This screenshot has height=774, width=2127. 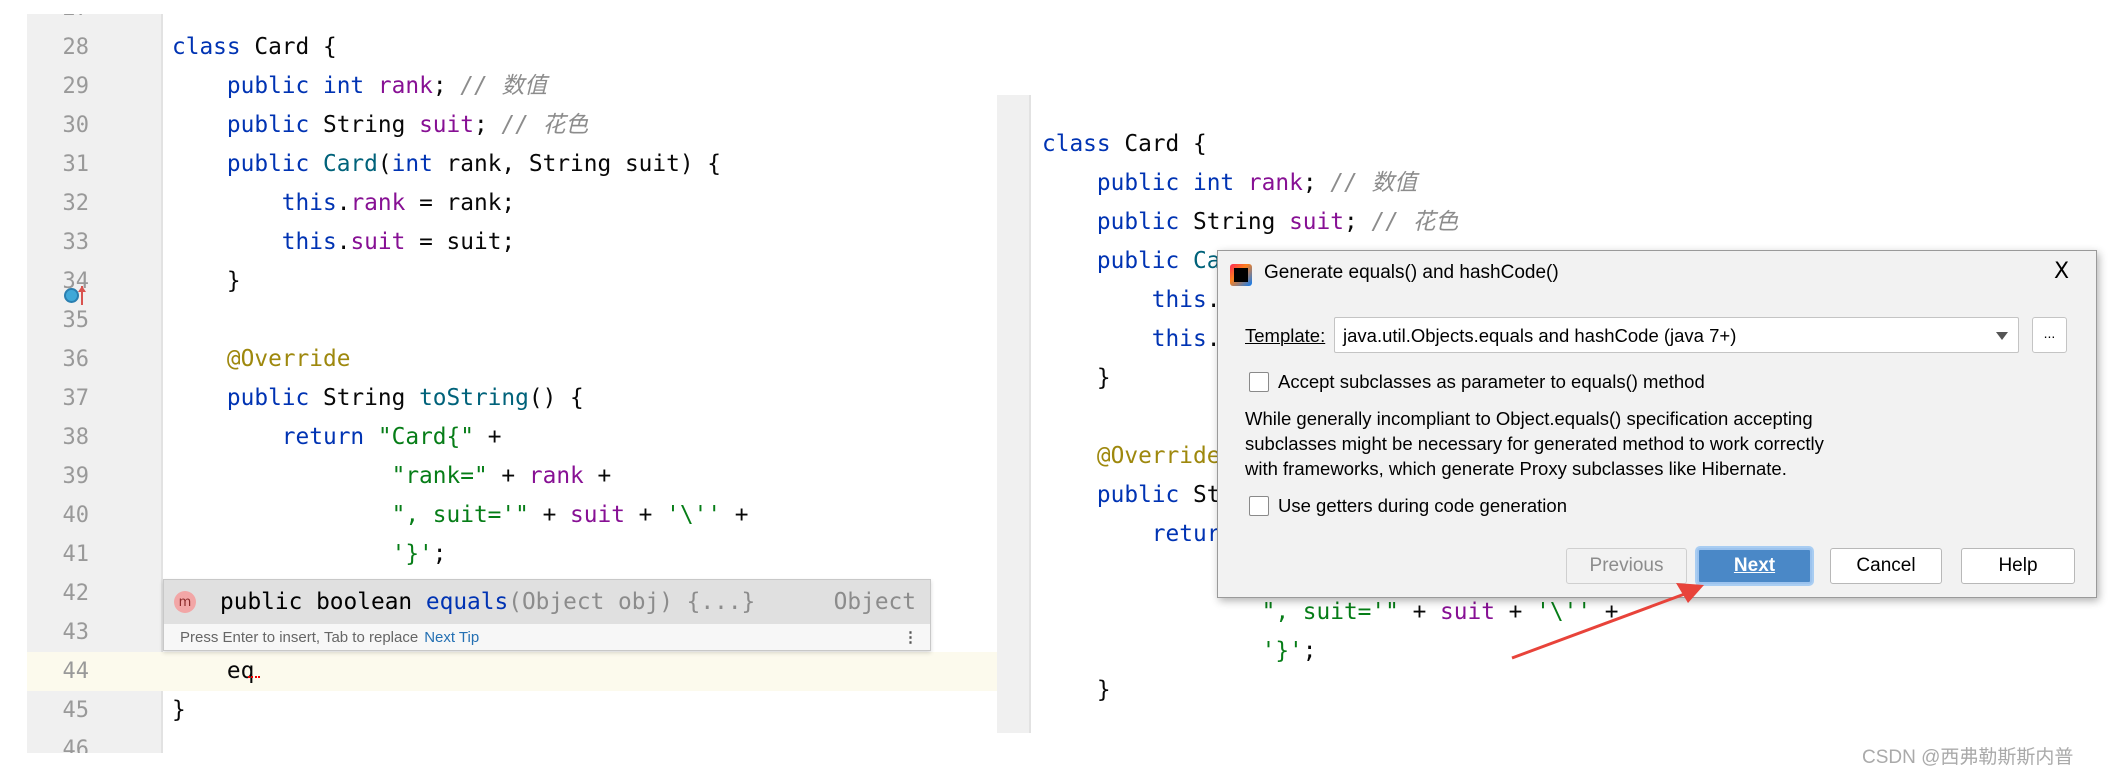 I want to click on annotation-arrow, so click(x=1607, y=621).